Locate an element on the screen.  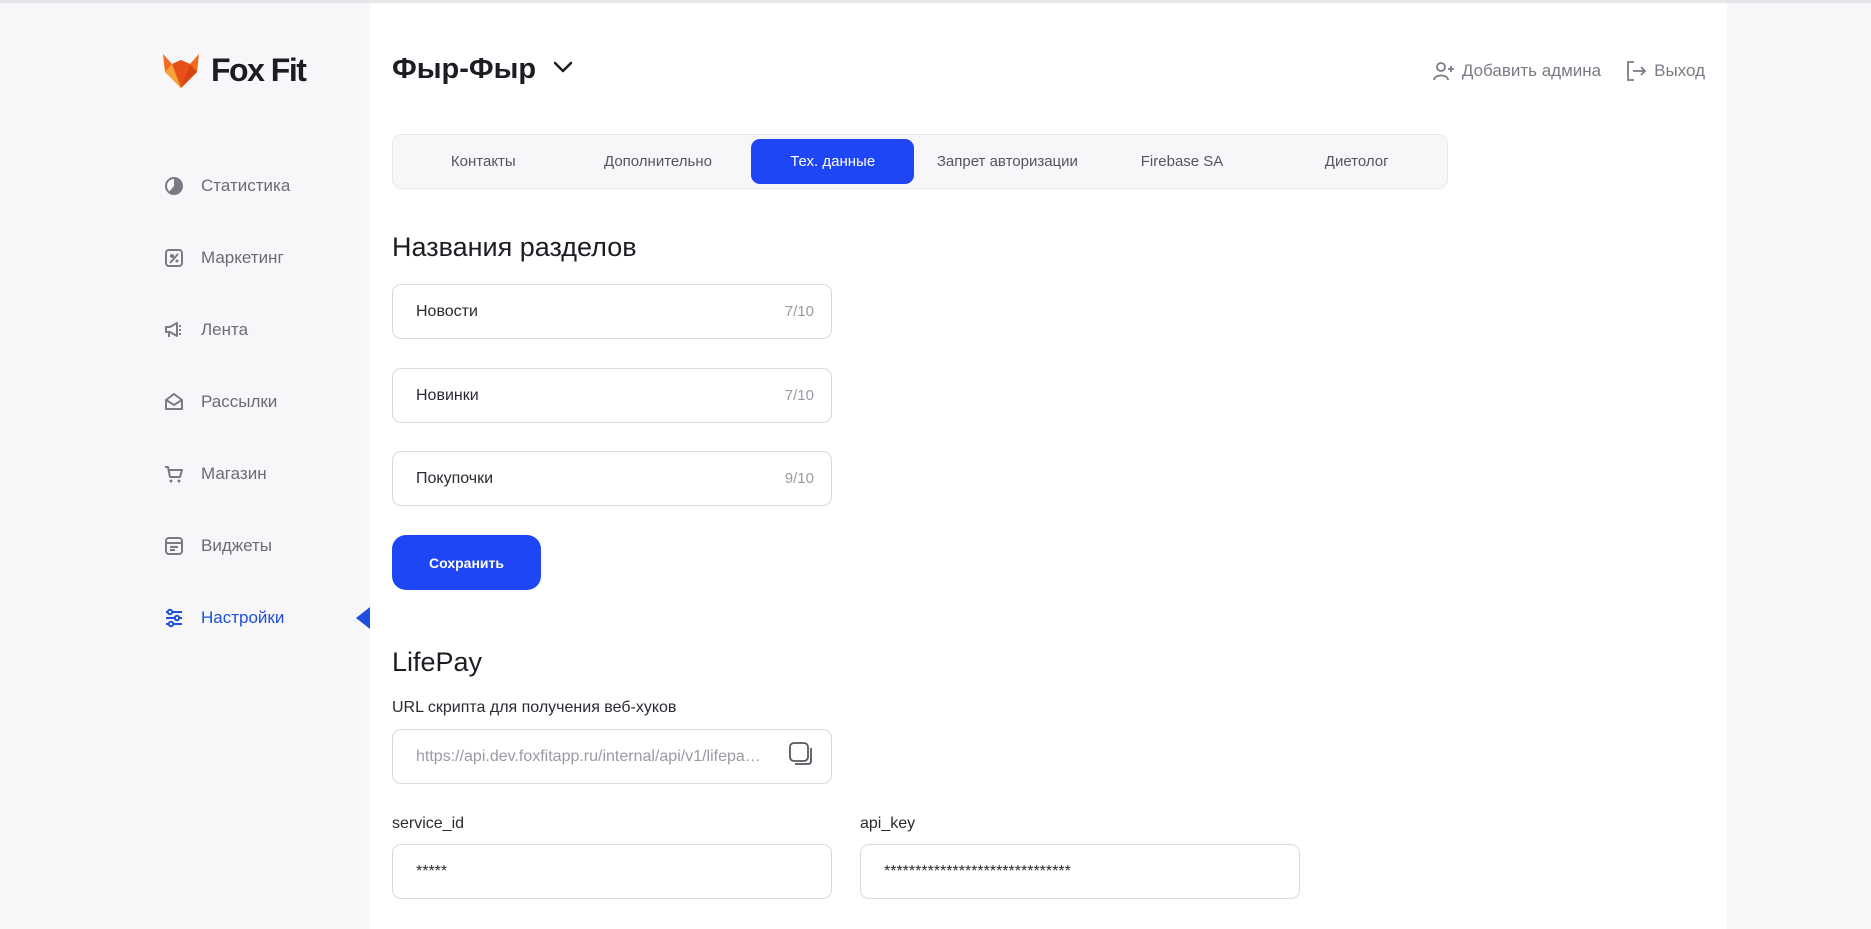
page-title: Фыр-Фыр is located at coordinates (464, 69).